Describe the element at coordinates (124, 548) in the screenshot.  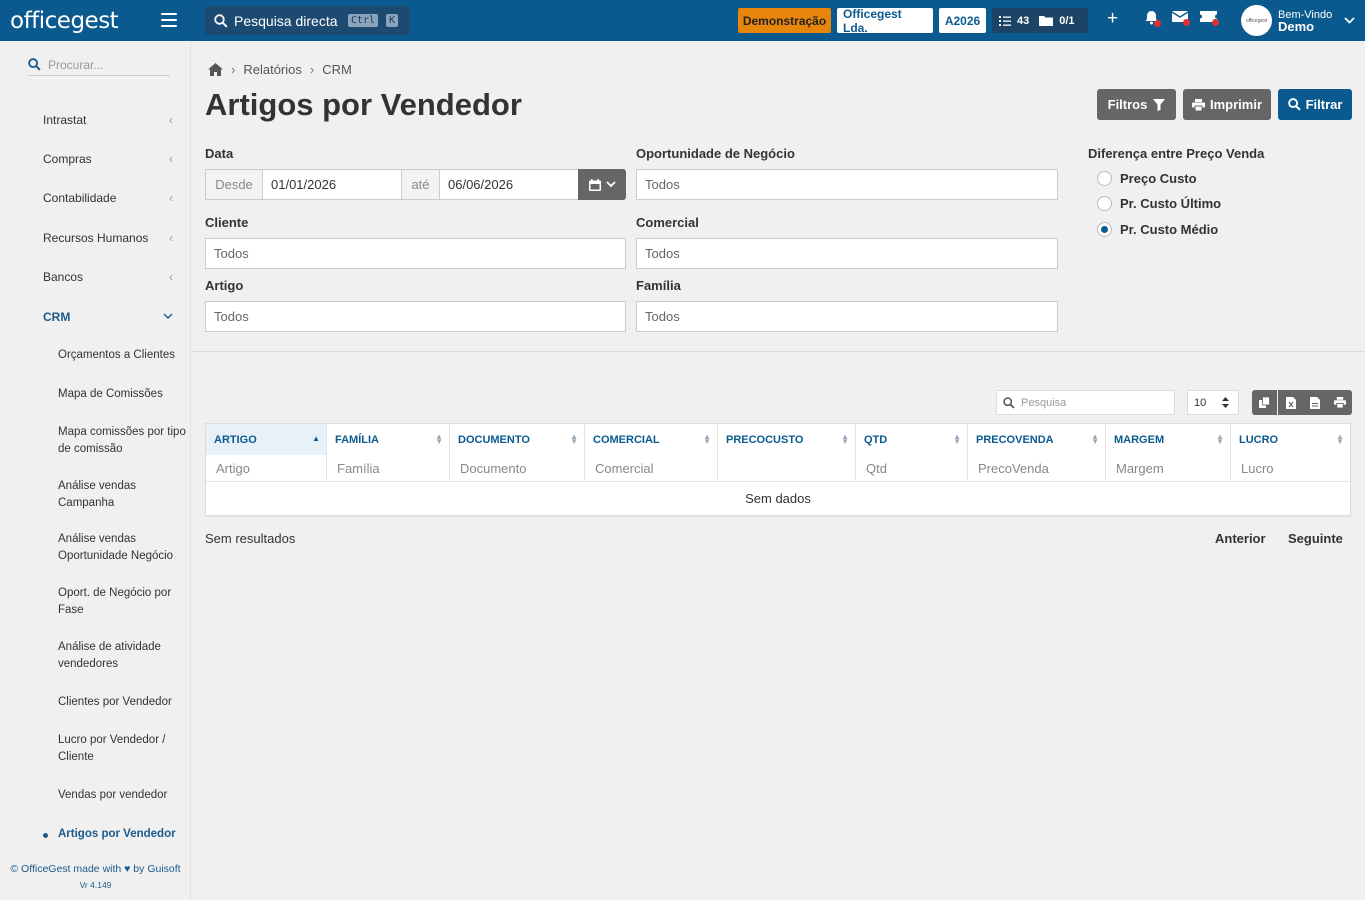
I see `sidebar-subitem: Análise vendas Oportunidade Negócio` at that location.